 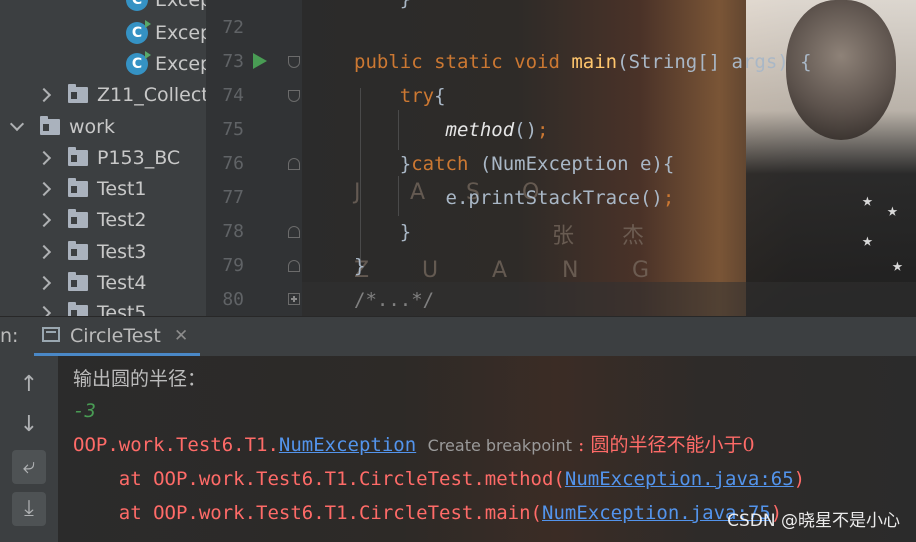 I want to click on line-number: 79, so click(x=233, y=265).